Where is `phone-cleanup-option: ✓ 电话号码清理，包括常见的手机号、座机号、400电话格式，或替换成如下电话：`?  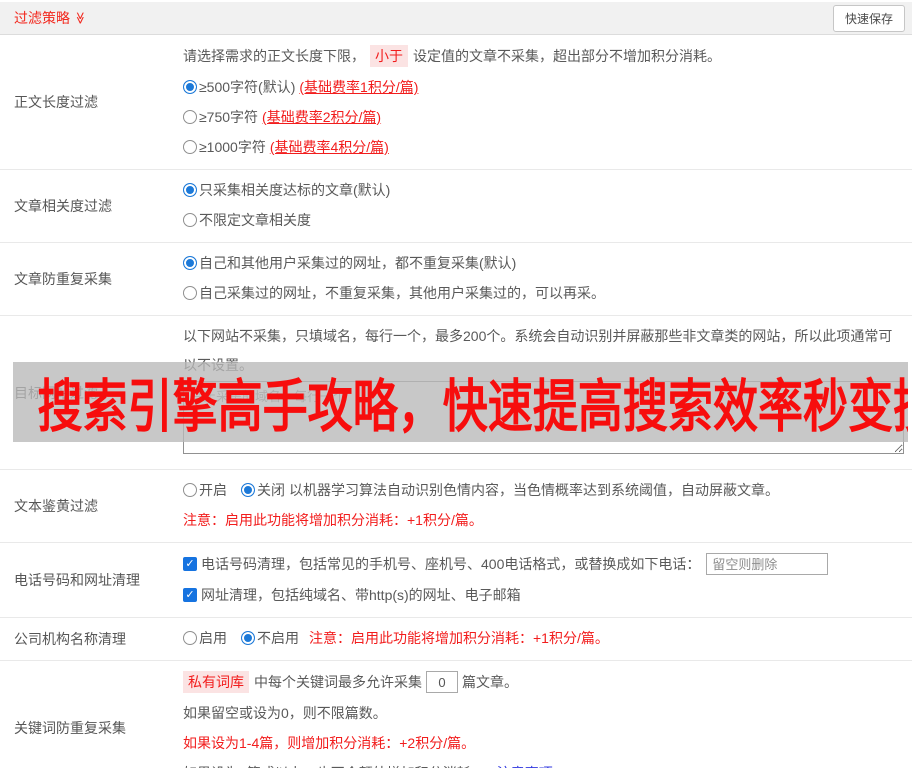 phone-cleanup-option: ✓ 电话号码清理，包括常见的手机号、座机号、400电话格式，或替换成如下电话： is located at coordinates (543, 564).